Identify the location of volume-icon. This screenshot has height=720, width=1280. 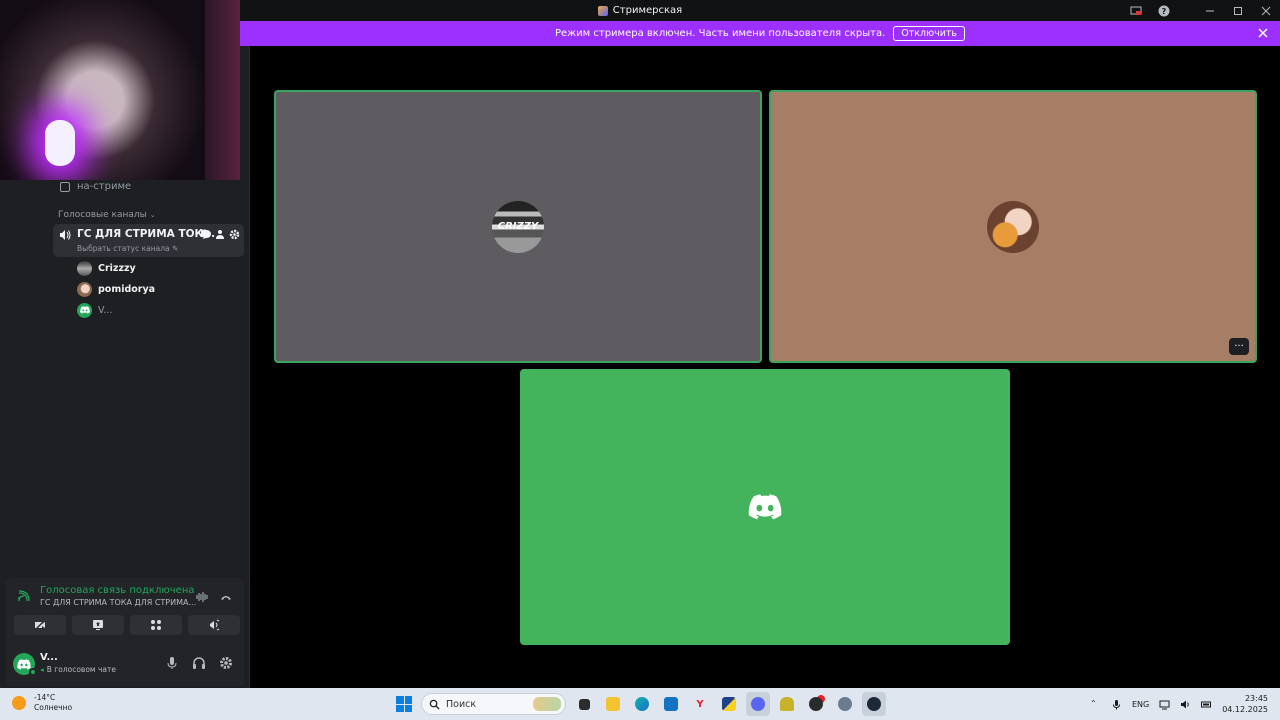
(1185, 704).